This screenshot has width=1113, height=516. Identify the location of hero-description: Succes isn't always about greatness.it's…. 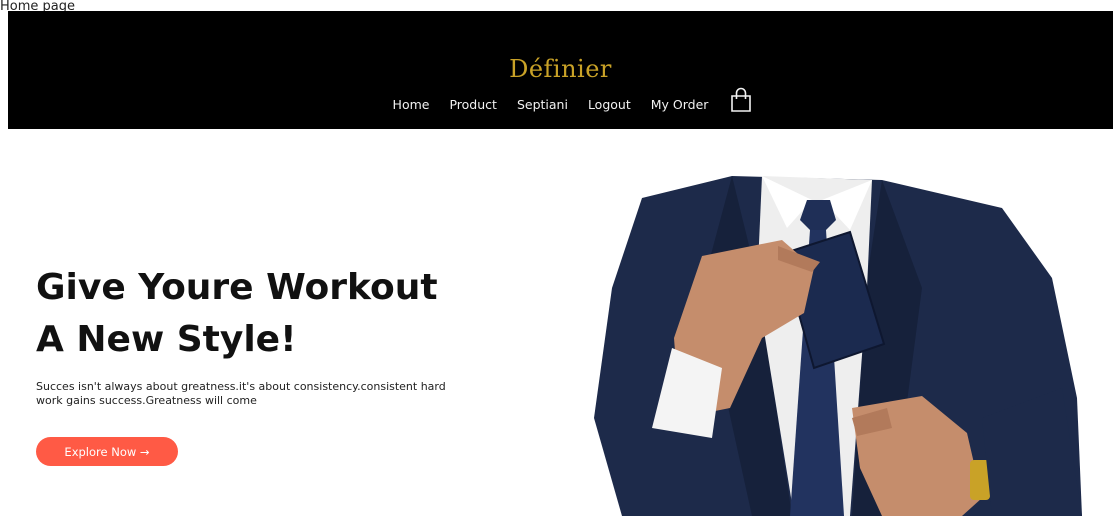
(241, 393).